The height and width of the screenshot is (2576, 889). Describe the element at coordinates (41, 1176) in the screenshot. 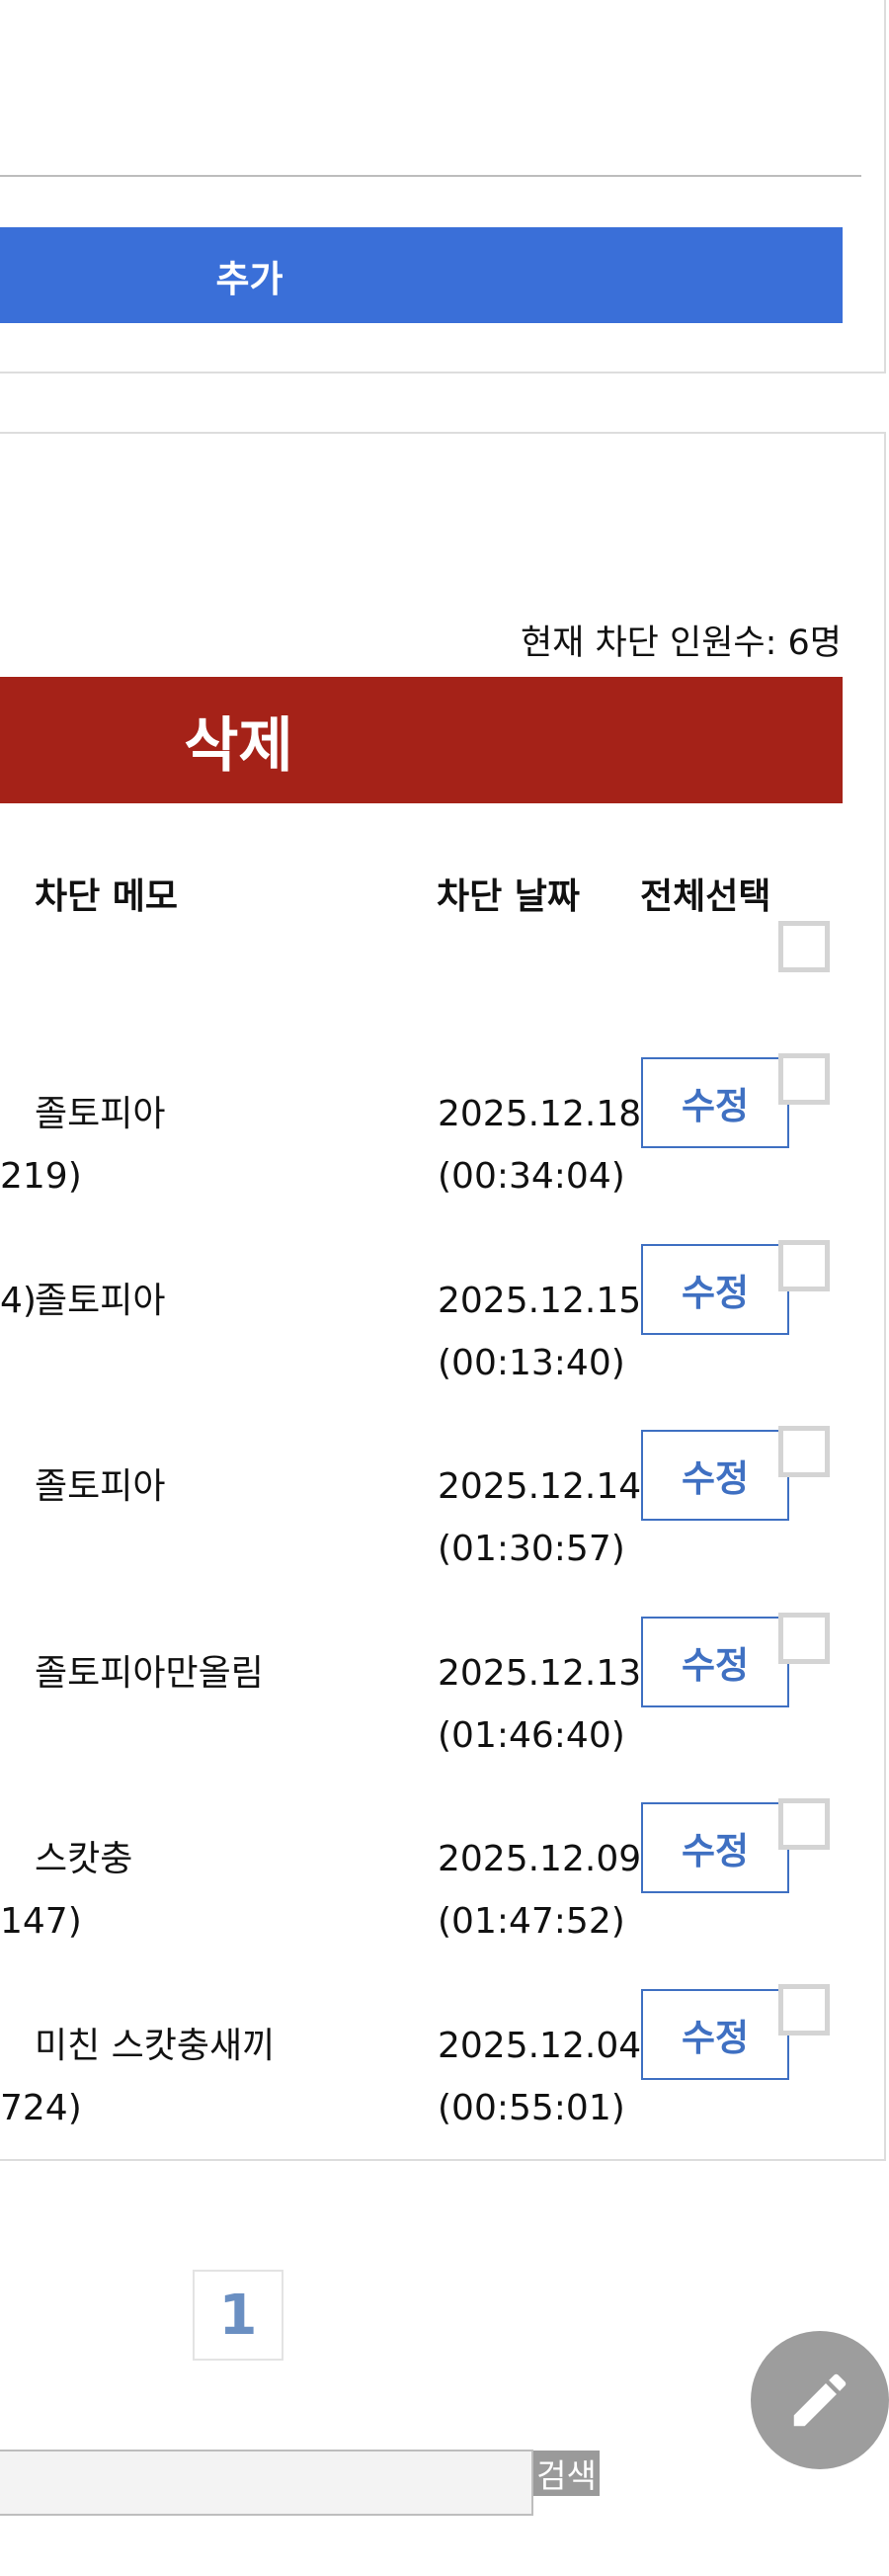

I see `row-user-id: 219)` at that location.